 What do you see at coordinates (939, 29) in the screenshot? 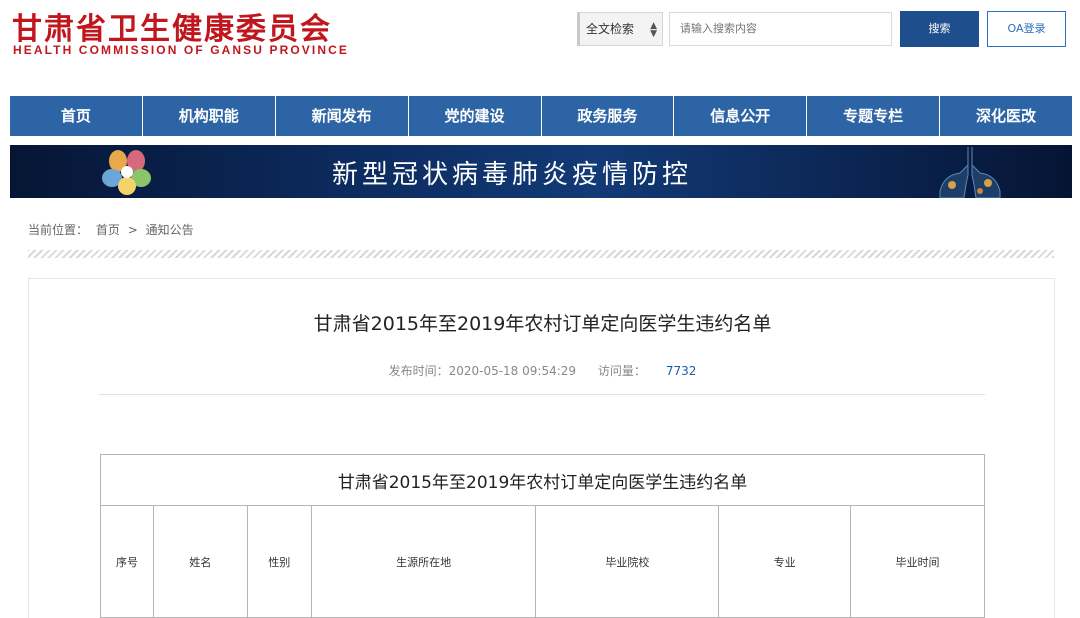
I see `search-button: 搜索` at bounding box center [939, 29].